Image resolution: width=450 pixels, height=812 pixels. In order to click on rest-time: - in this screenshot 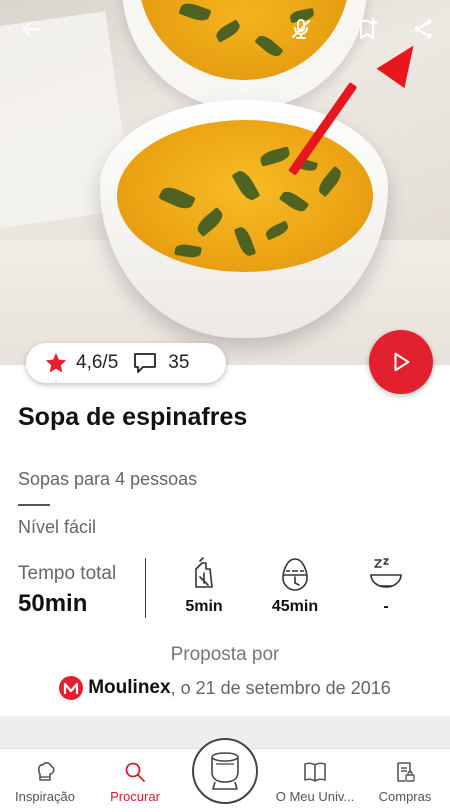, I will do `click(386, 586)`.